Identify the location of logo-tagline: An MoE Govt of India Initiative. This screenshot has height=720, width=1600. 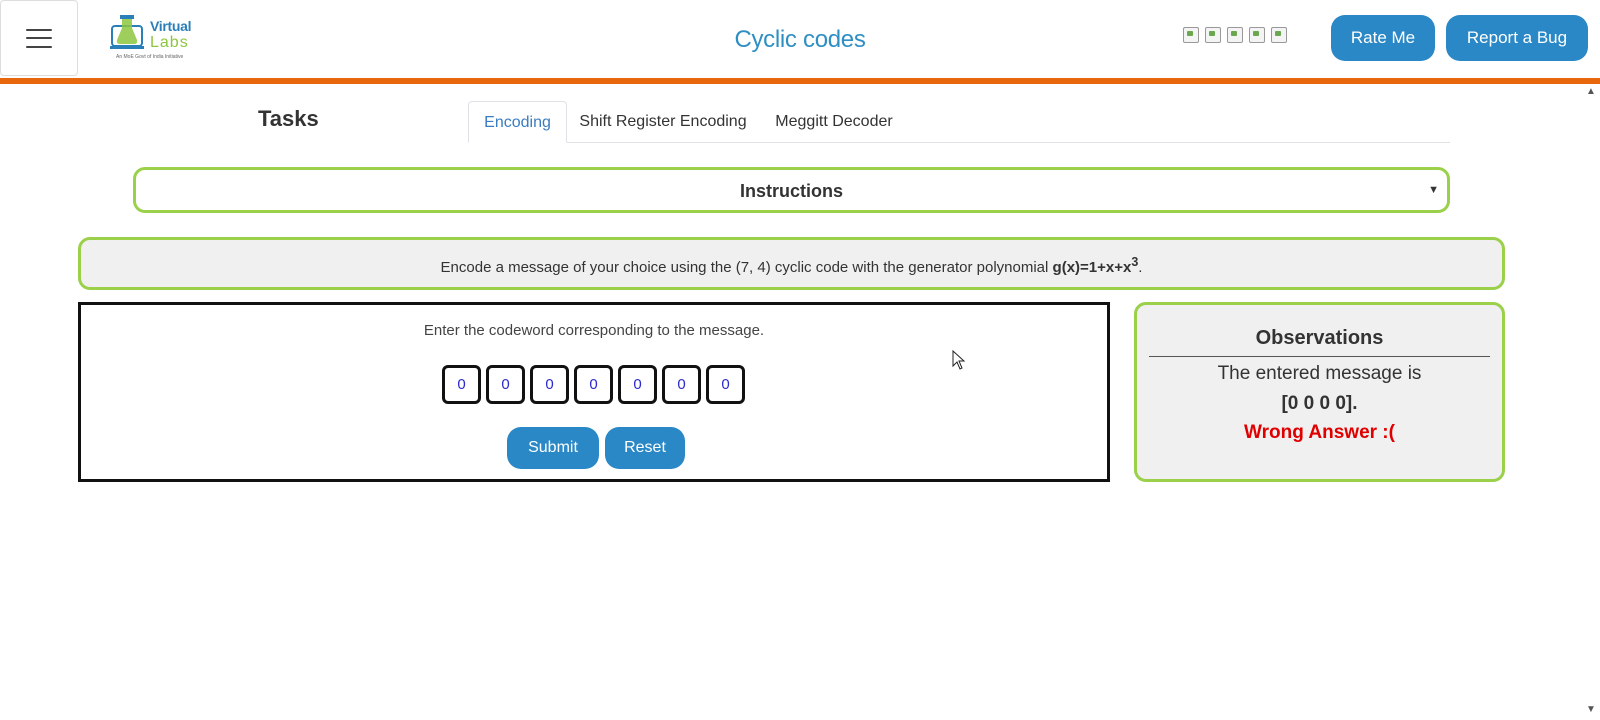
(150, 57).